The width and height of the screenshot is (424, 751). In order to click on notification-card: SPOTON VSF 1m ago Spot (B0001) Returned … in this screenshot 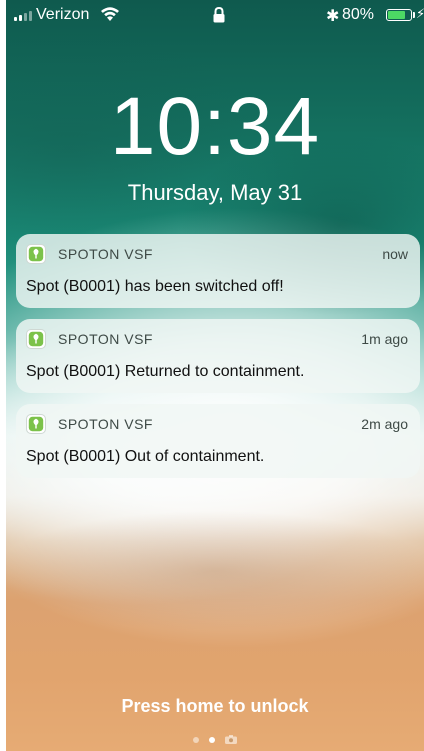, I will do `click(218, 356)`.